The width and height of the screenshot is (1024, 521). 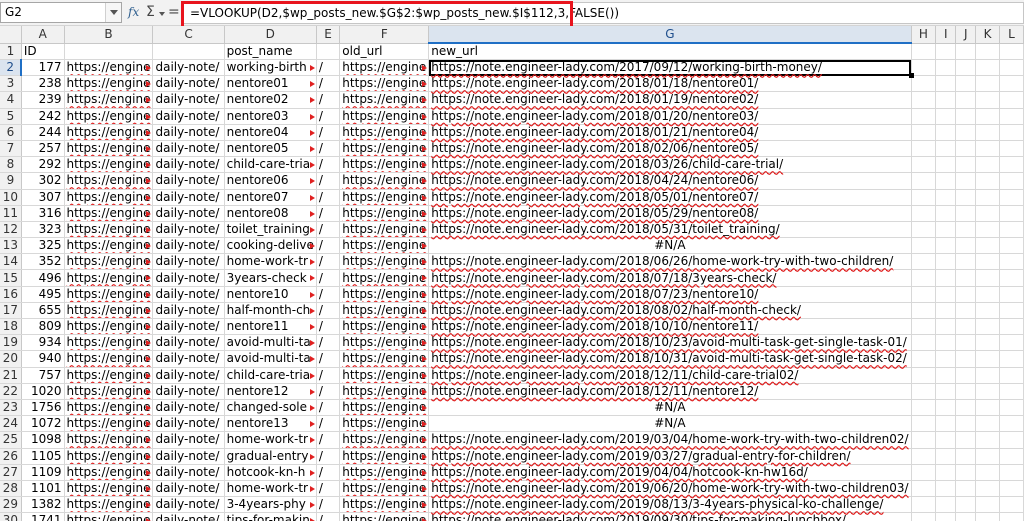 What do you see at coordinates (966, 35) in the screenshot?
I see `column-header-j: J` at bounding box center [966, 35].